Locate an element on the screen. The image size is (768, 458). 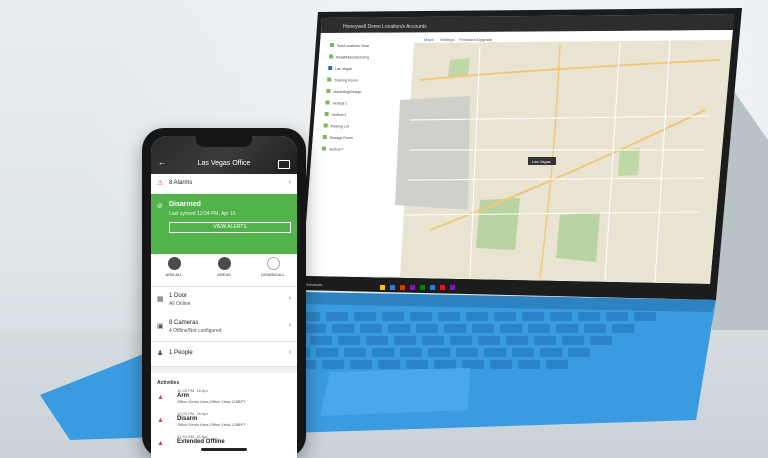
doors-title: 1 Door is located at coordinates (178, 296).